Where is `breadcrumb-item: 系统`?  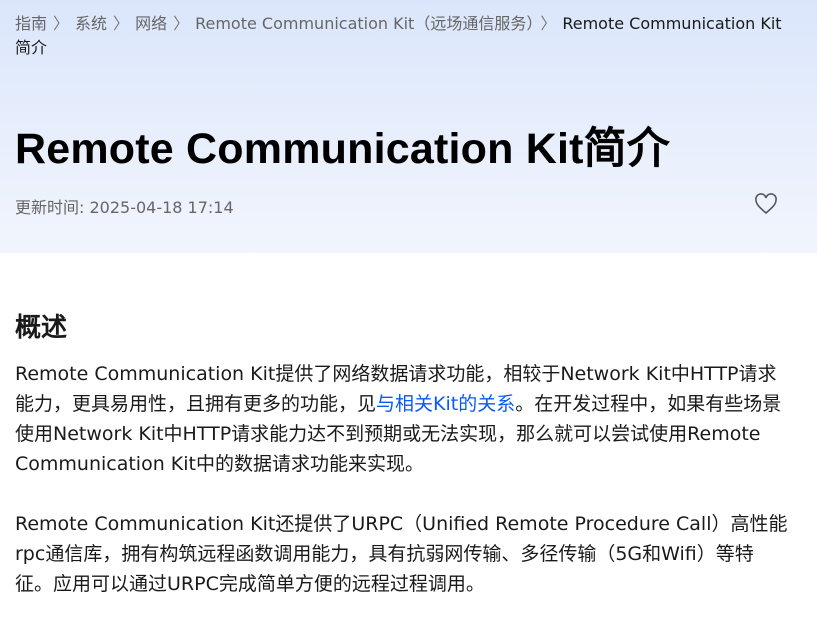 breadcrumb-item: 系统 is located at coordinates (91, 23).